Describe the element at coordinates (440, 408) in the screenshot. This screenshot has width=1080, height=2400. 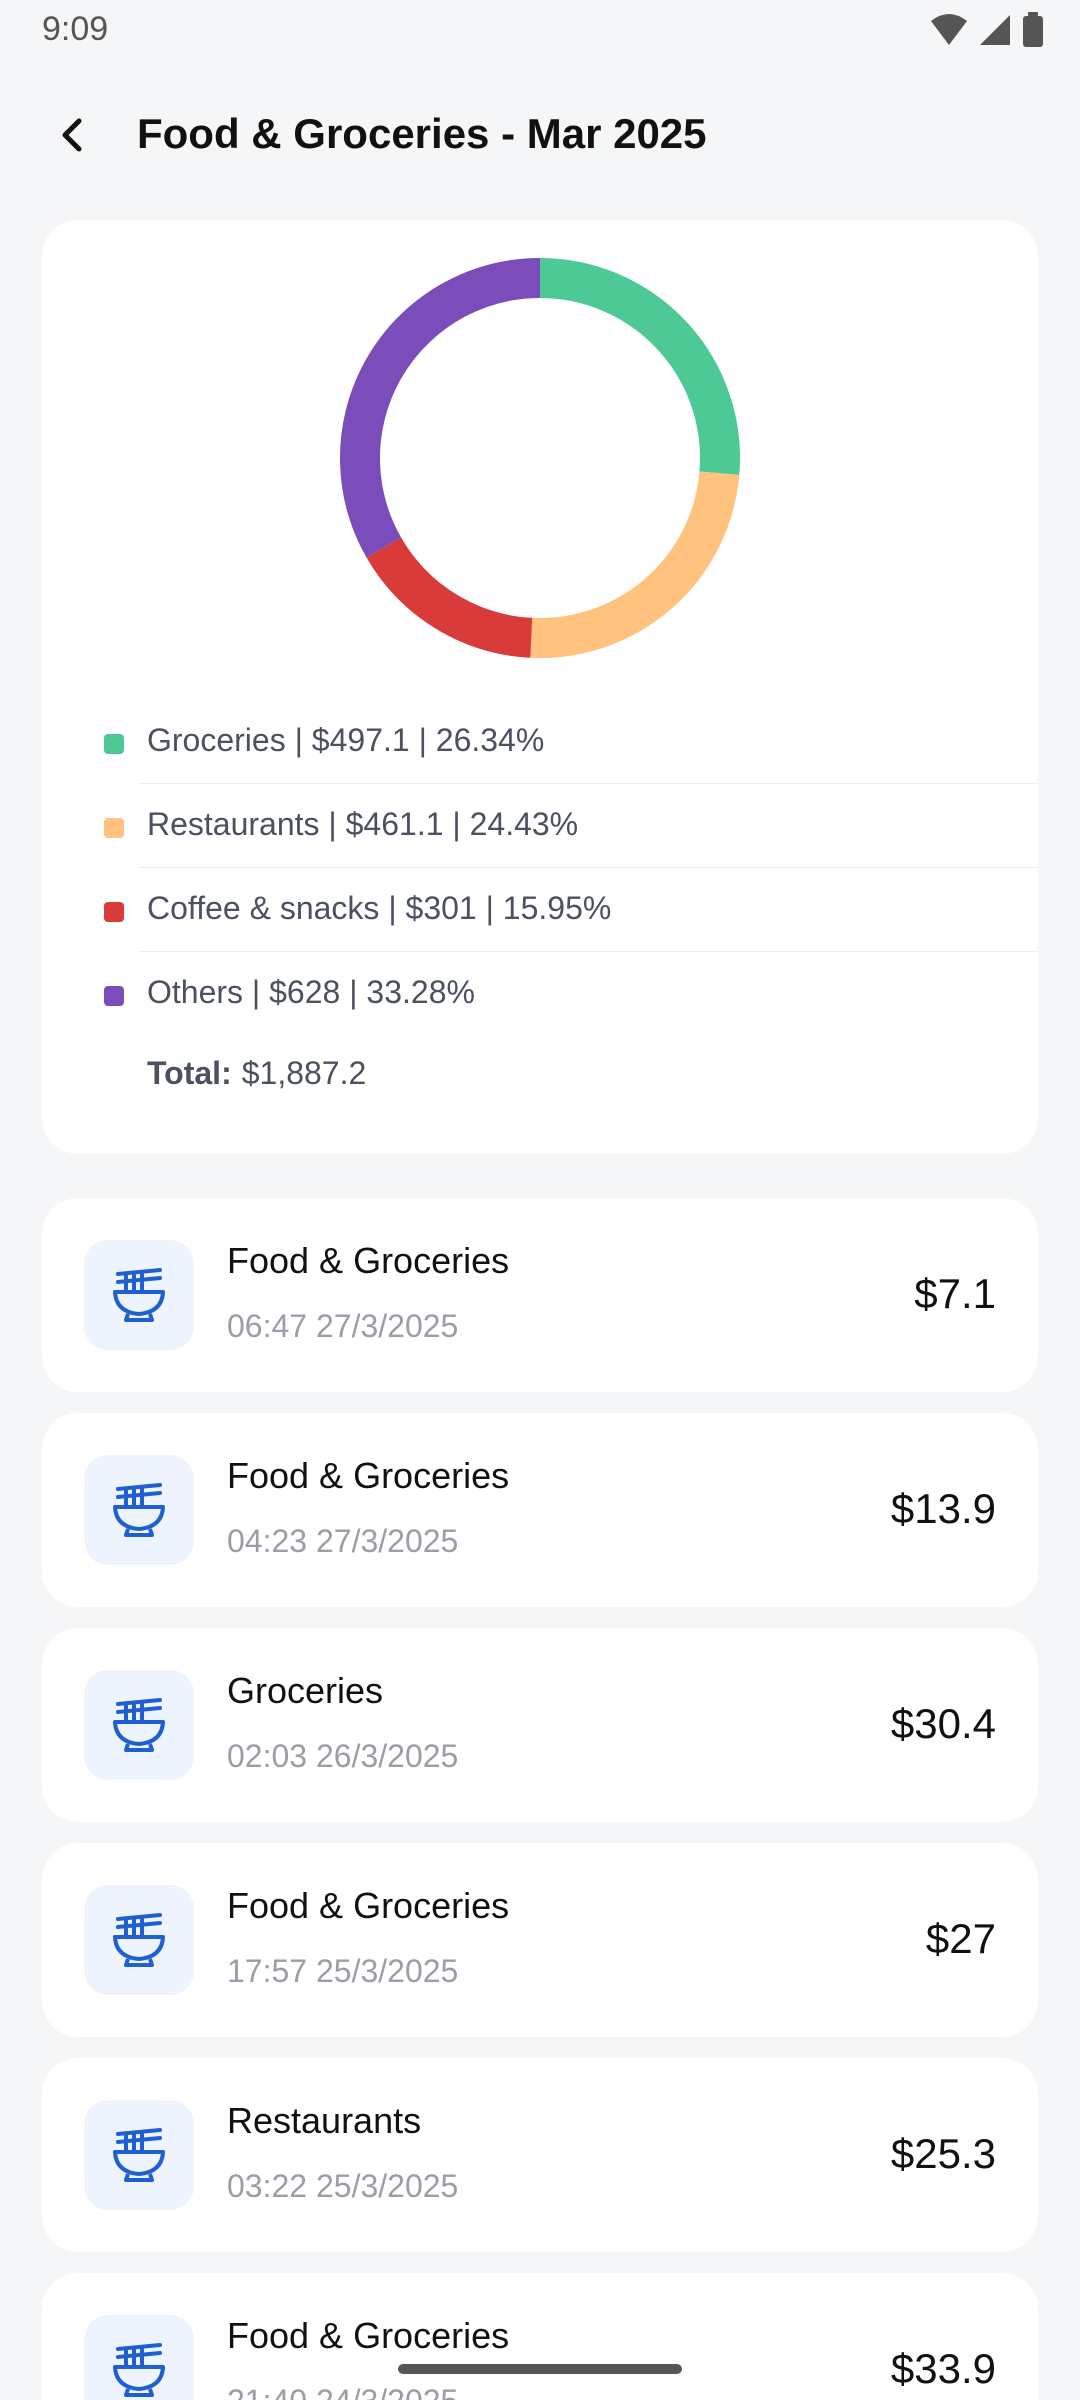
I see `donut-slice-others` at that location.